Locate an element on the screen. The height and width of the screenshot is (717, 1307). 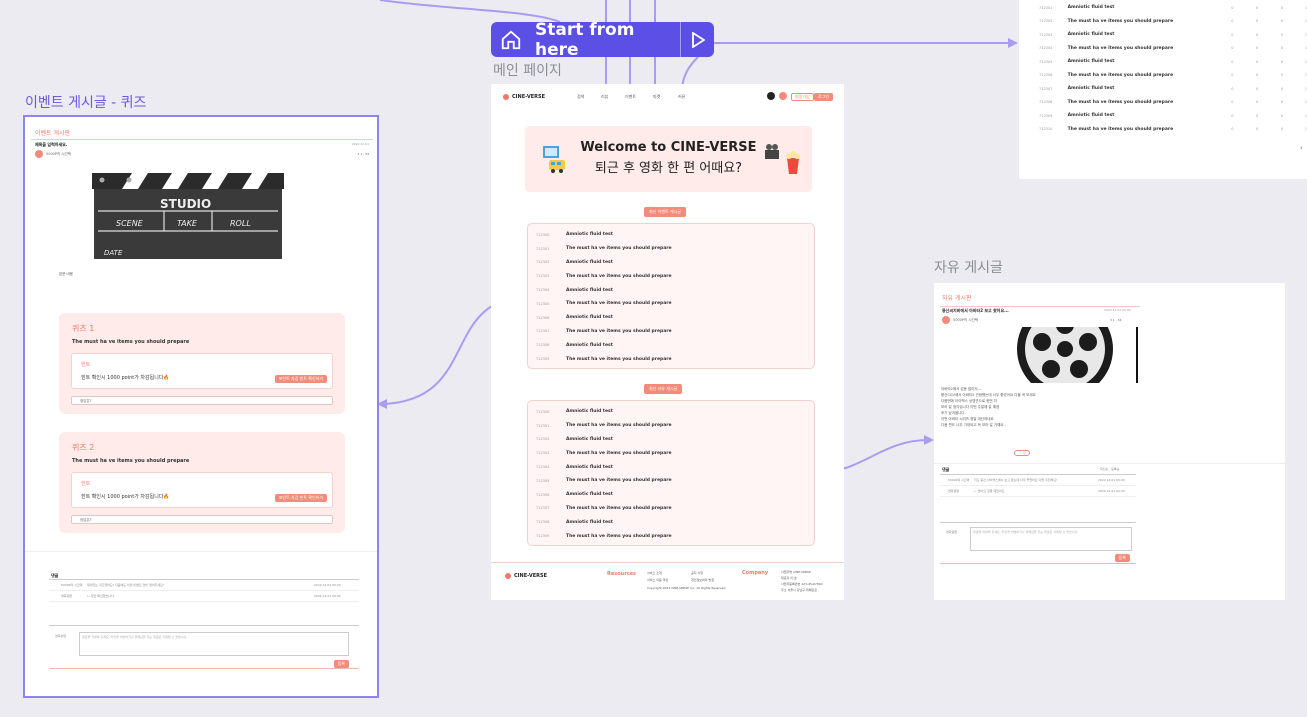
pager-prev-icon: ‹ is located at coordinates (1301, 148).